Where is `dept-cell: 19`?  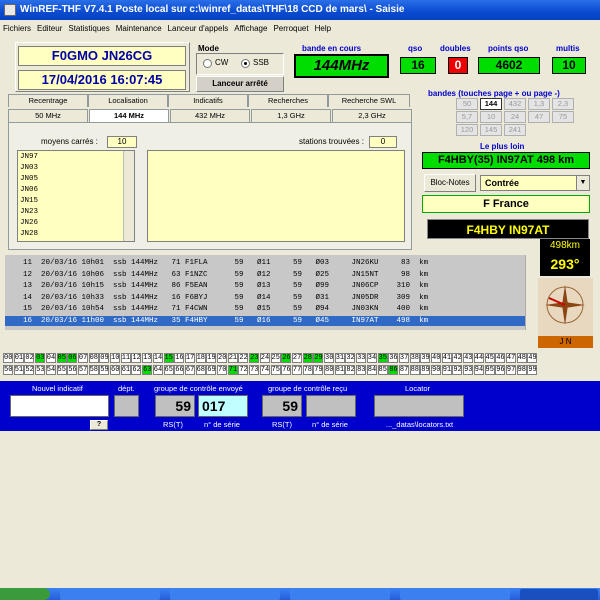
dept-cell: 19 is located at coordinates (211, 358).